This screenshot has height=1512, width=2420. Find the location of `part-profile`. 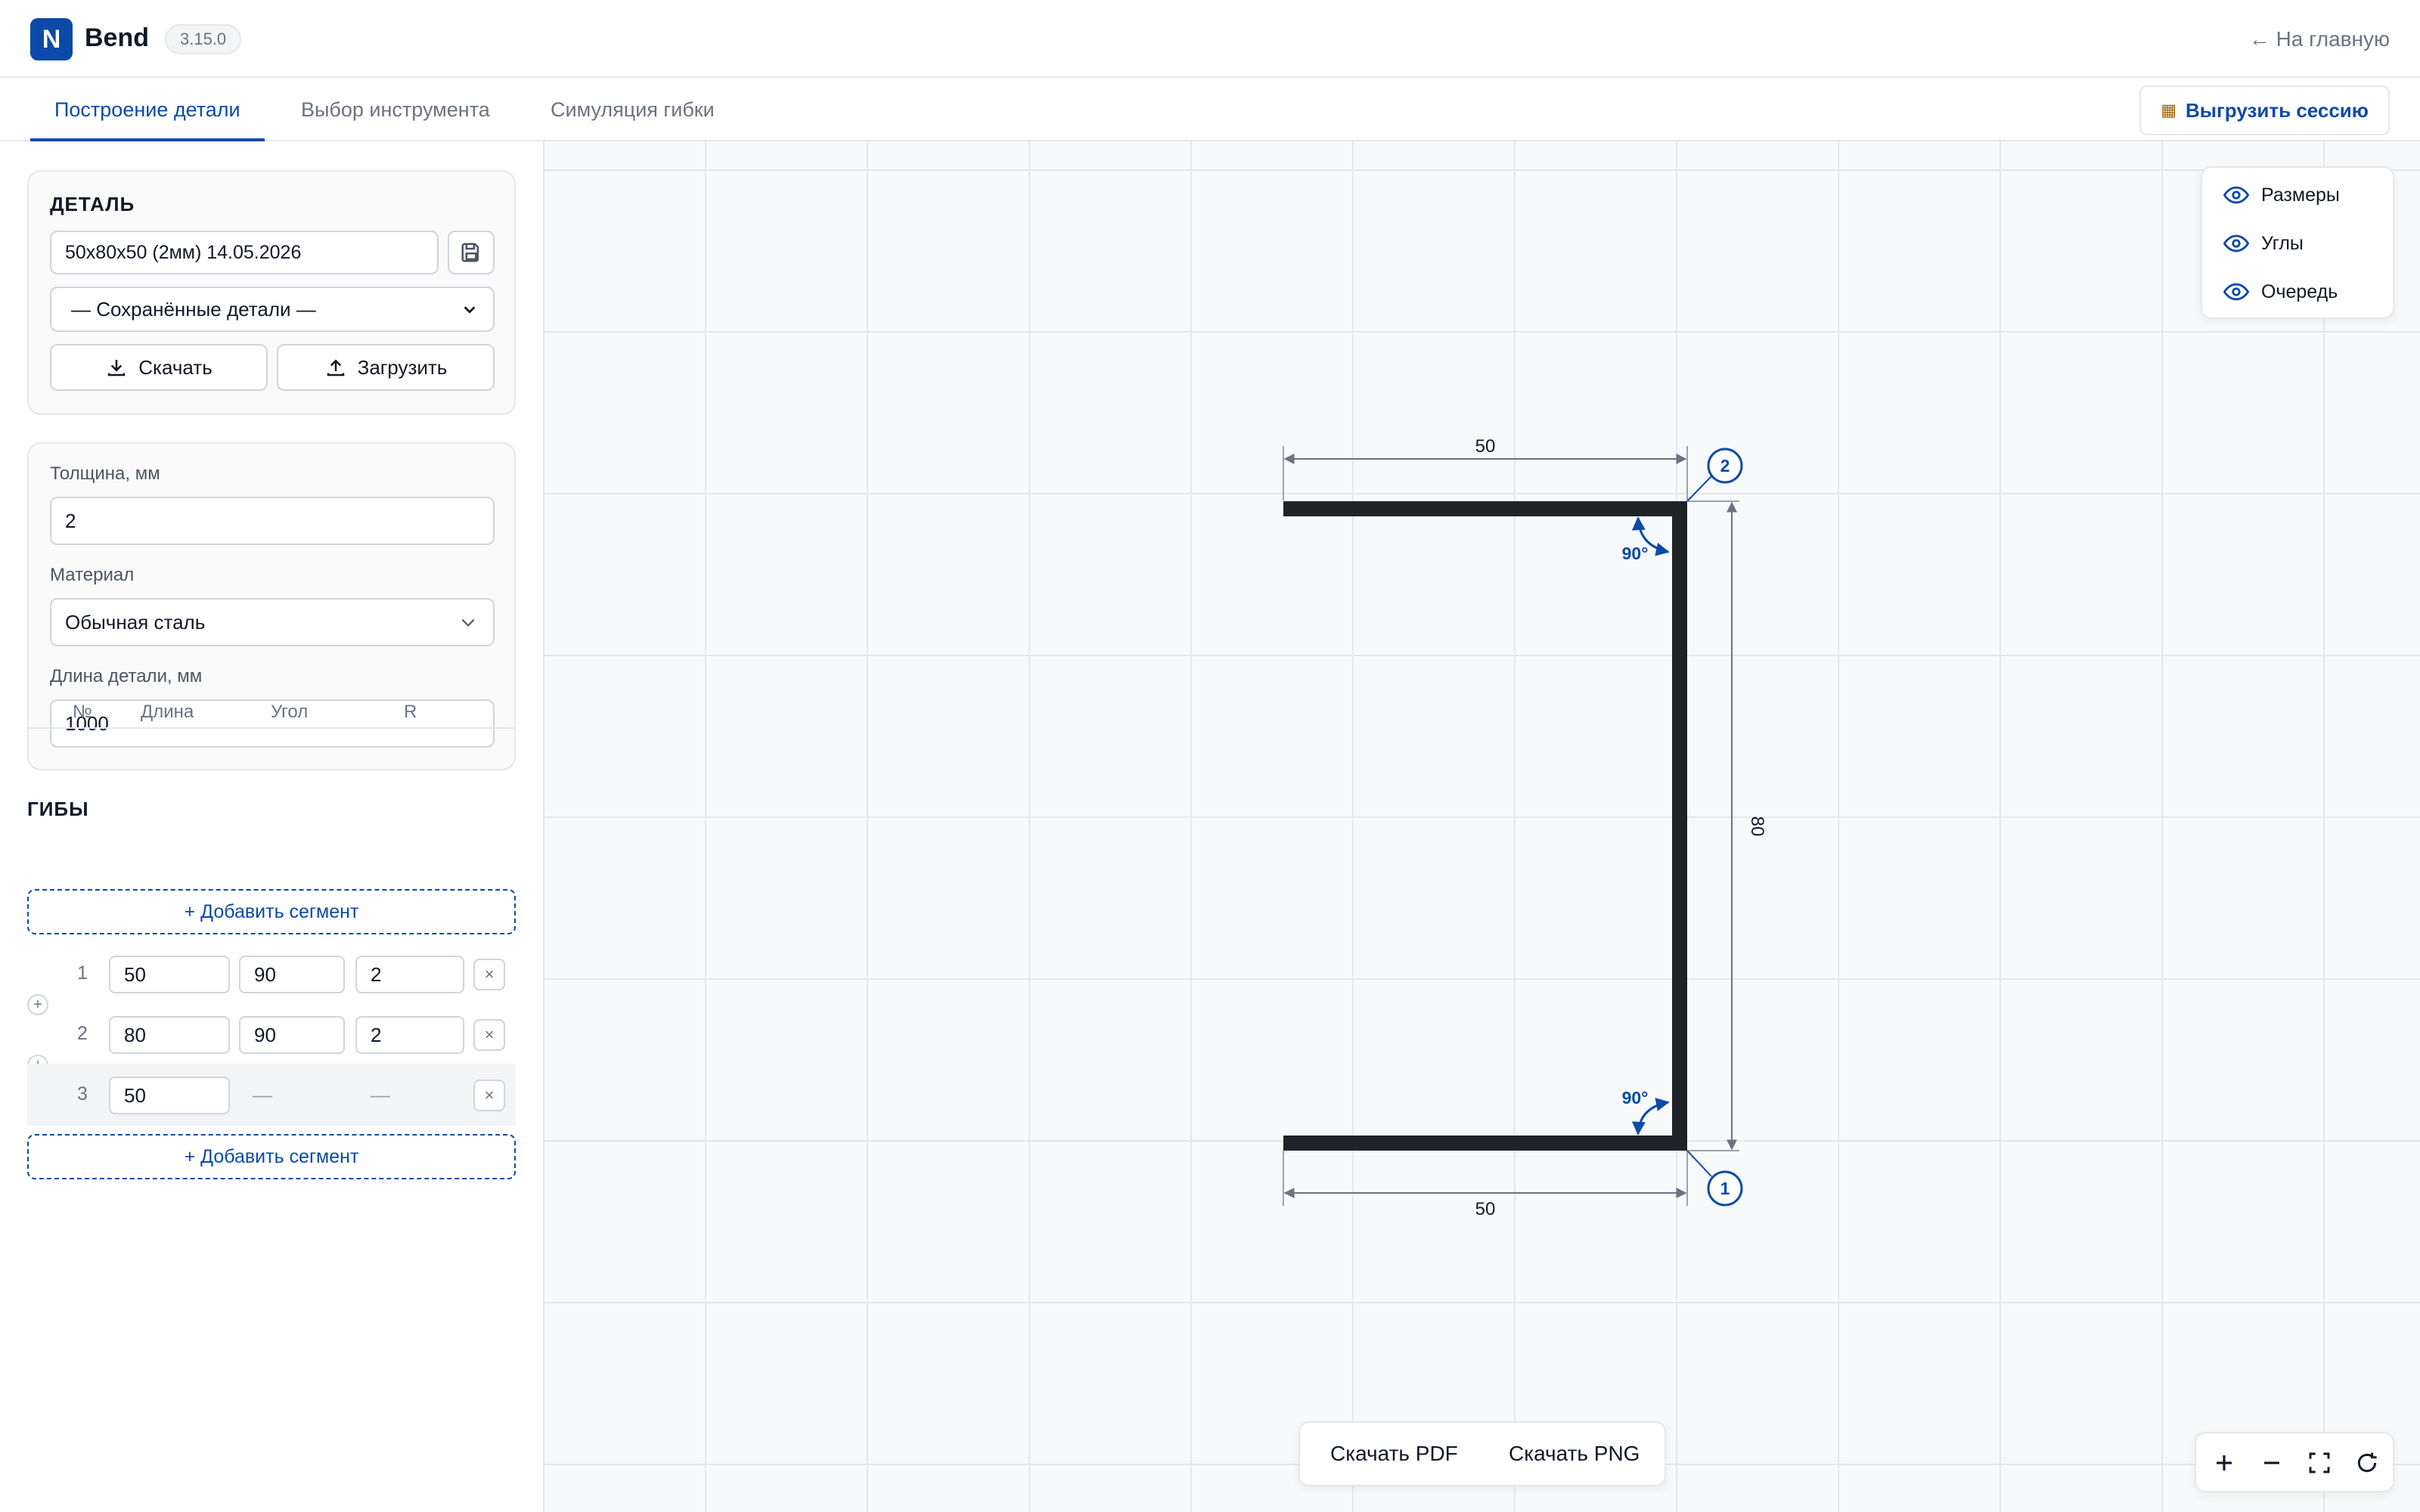

part-profile is located at coordinates (1485, 826).